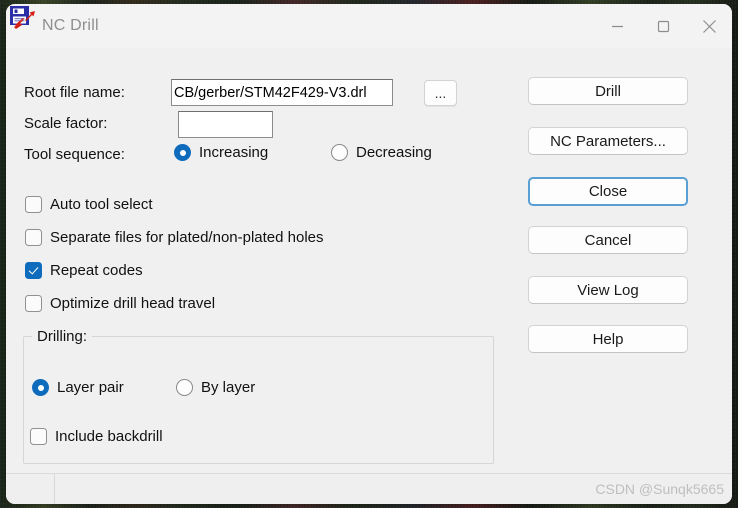  I want to click on window-controls, so click(663, 26).